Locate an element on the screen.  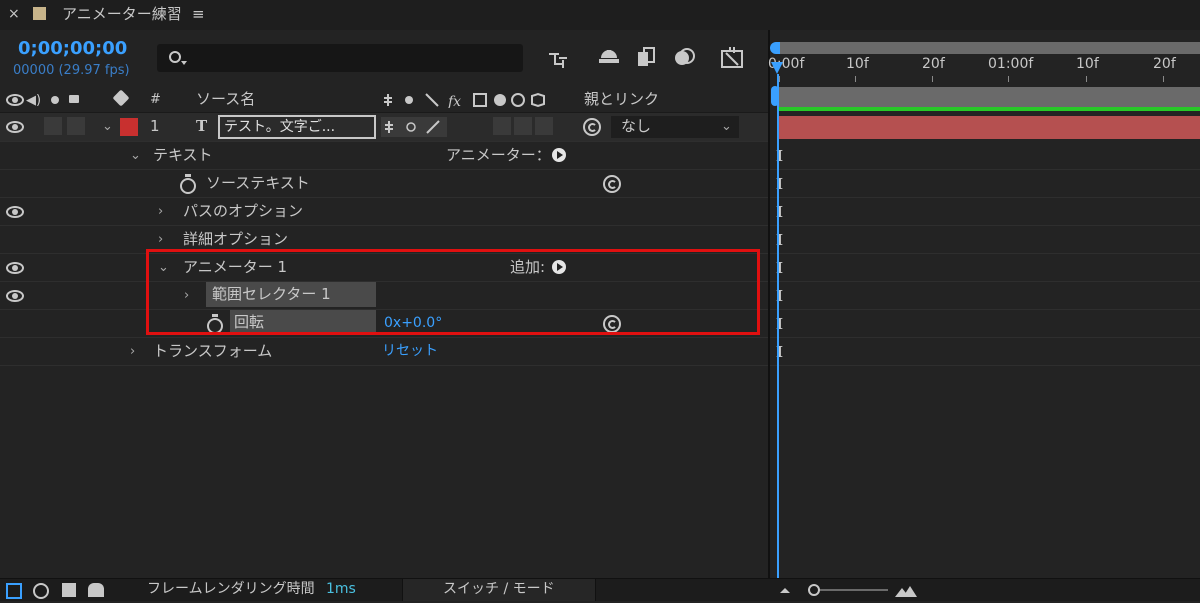
search-icon is located at coordinates (175, 57).